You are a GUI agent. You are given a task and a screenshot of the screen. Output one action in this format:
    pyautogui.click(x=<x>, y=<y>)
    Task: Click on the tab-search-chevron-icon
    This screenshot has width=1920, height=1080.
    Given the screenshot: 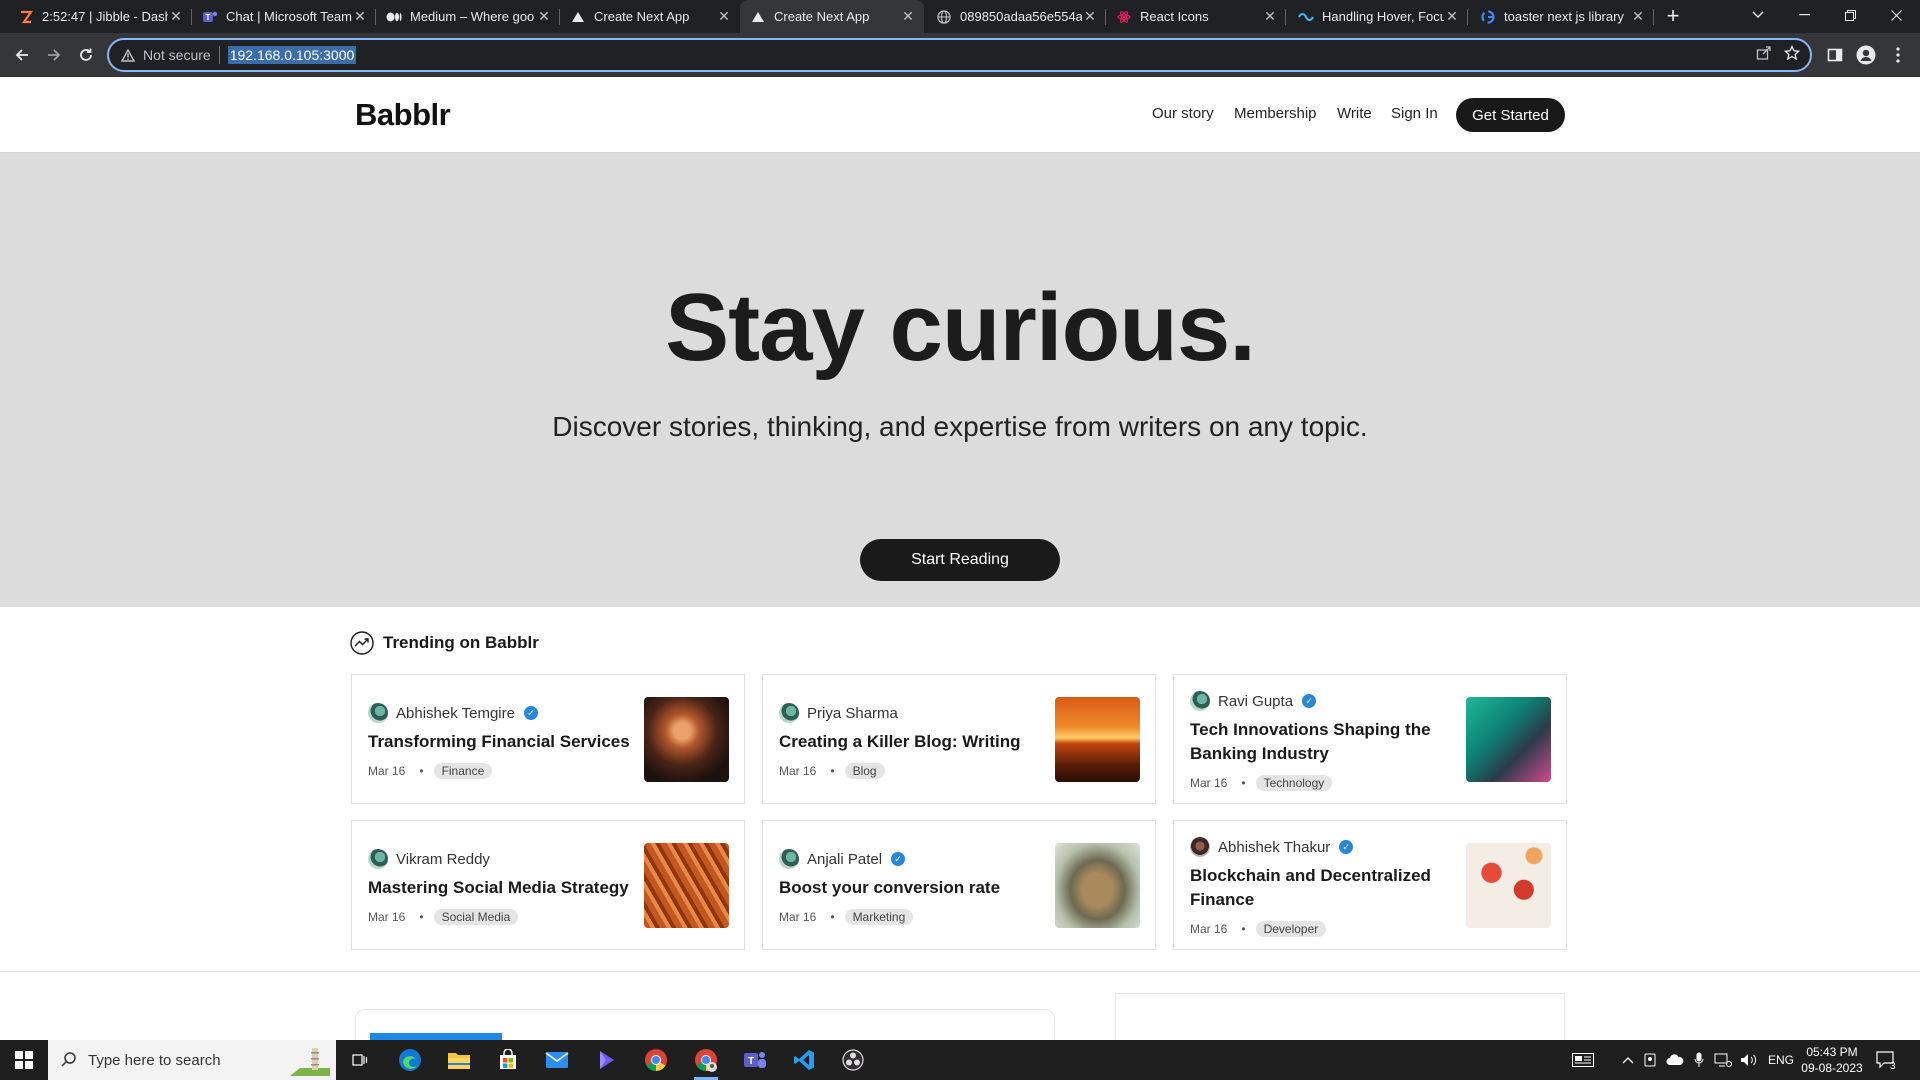 What is the action you would take?
    pyautogui.click(x=1758, y=15)
    